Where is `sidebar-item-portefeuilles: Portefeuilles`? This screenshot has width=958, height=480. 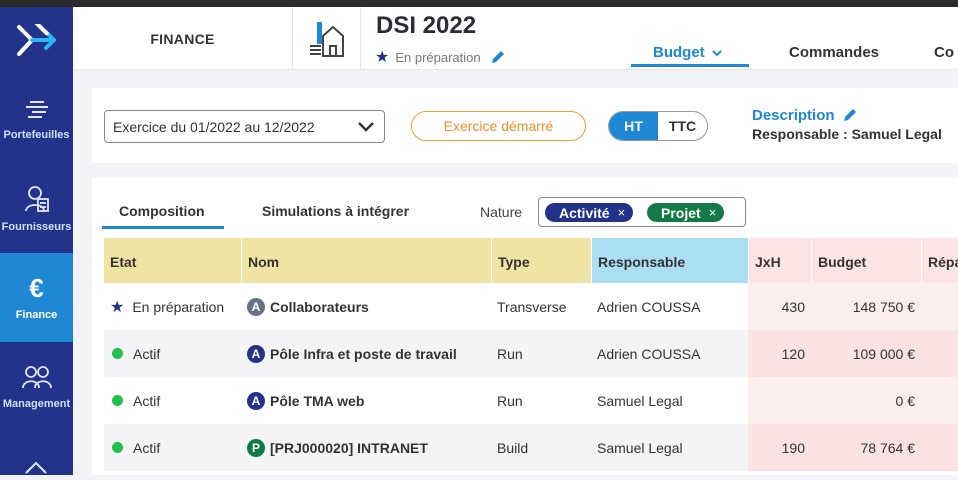 sidebar-item-portefeuilles: Portefeuilles is located at coordinates (36, 119).